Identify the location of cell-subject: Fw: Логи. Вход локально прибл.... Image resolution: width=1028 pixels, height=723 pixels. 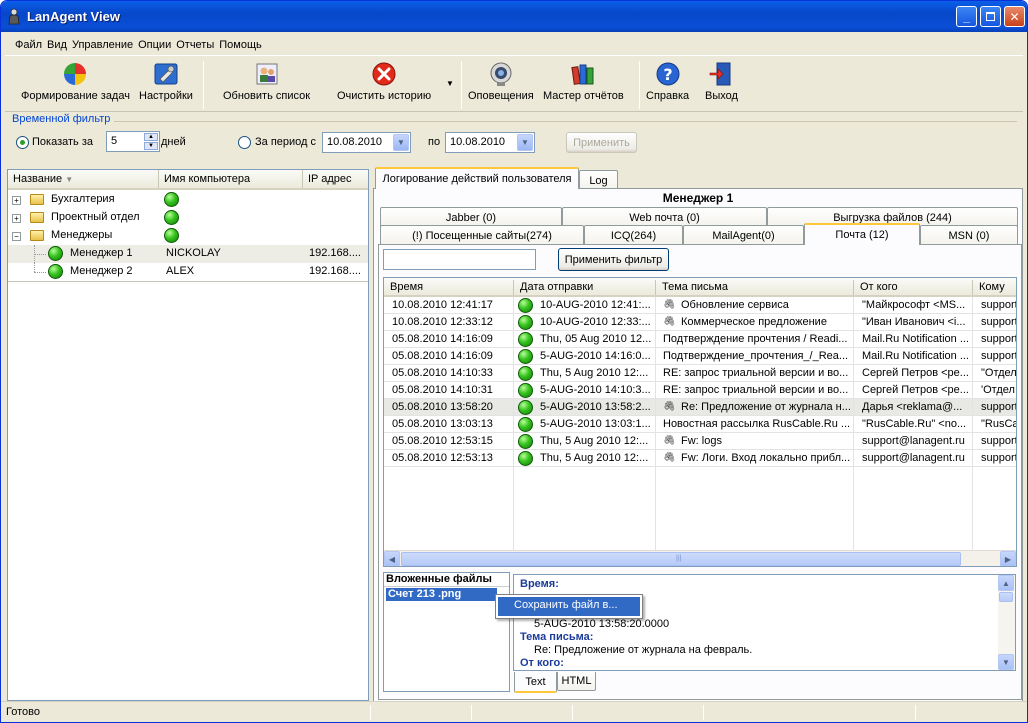
(766, 458).